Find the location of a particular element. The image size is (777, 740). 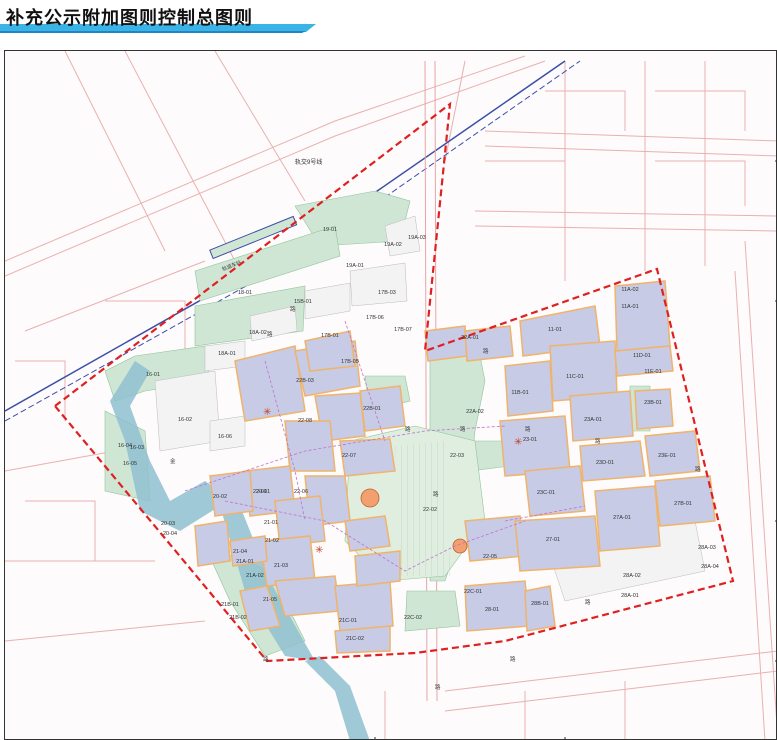

parcel-label: 22C-02 is located at coordinates (413, 618).